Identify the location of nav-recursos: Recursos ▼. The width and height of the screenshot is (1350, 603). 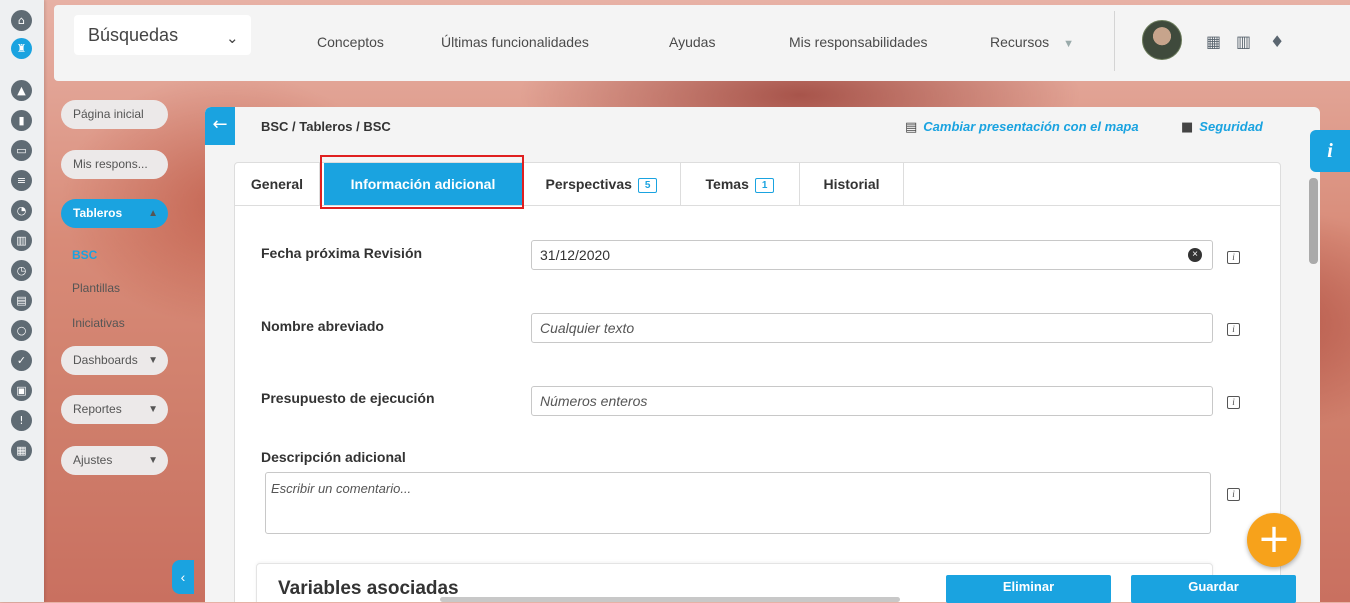
(1032, 42).